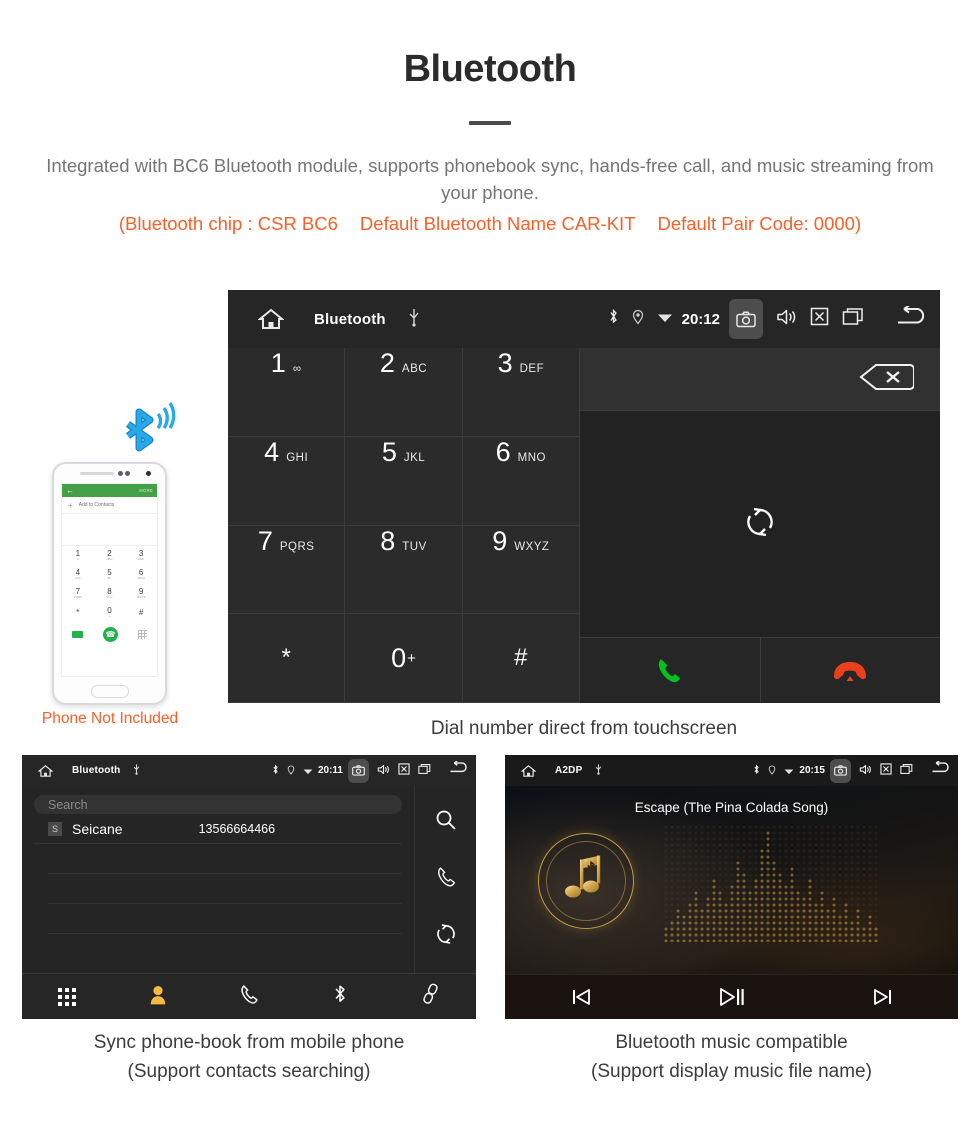 The image size is (980, 1143). I want to click on screen-title: Bluetooth, so click(96, 770).